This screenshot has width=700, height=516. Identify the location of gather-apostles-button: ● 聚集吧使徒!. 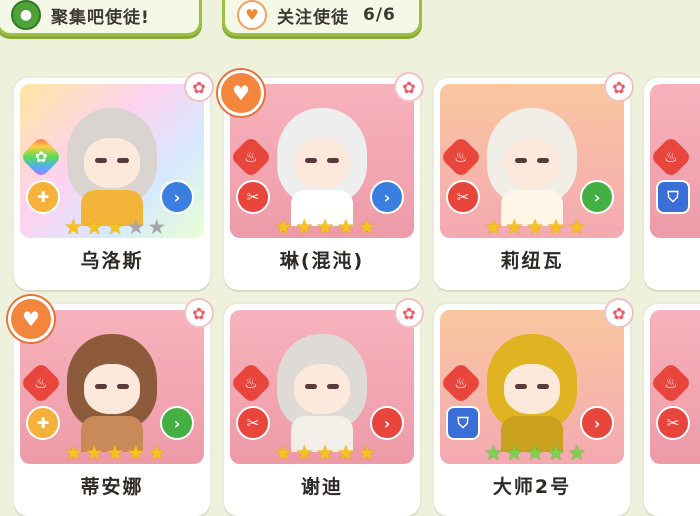
(101, 18).